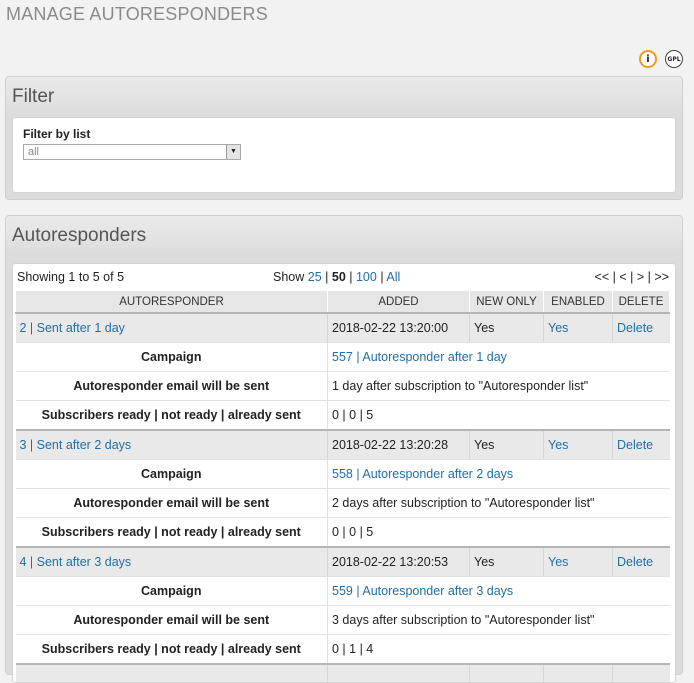 This screenshot has width=694, height=683. I want to click on col-autoresponder: AUTORESPONDER, so click(171, 302).